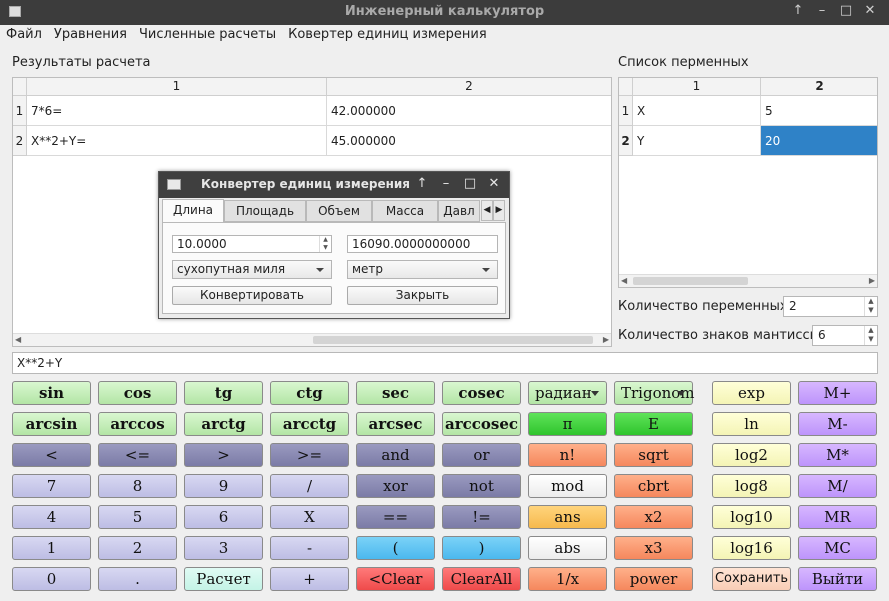  What do you see at coordinates (309, 393) in the screenshot?
I see `ctg-button: ctg` at bounding box center [309, 393].